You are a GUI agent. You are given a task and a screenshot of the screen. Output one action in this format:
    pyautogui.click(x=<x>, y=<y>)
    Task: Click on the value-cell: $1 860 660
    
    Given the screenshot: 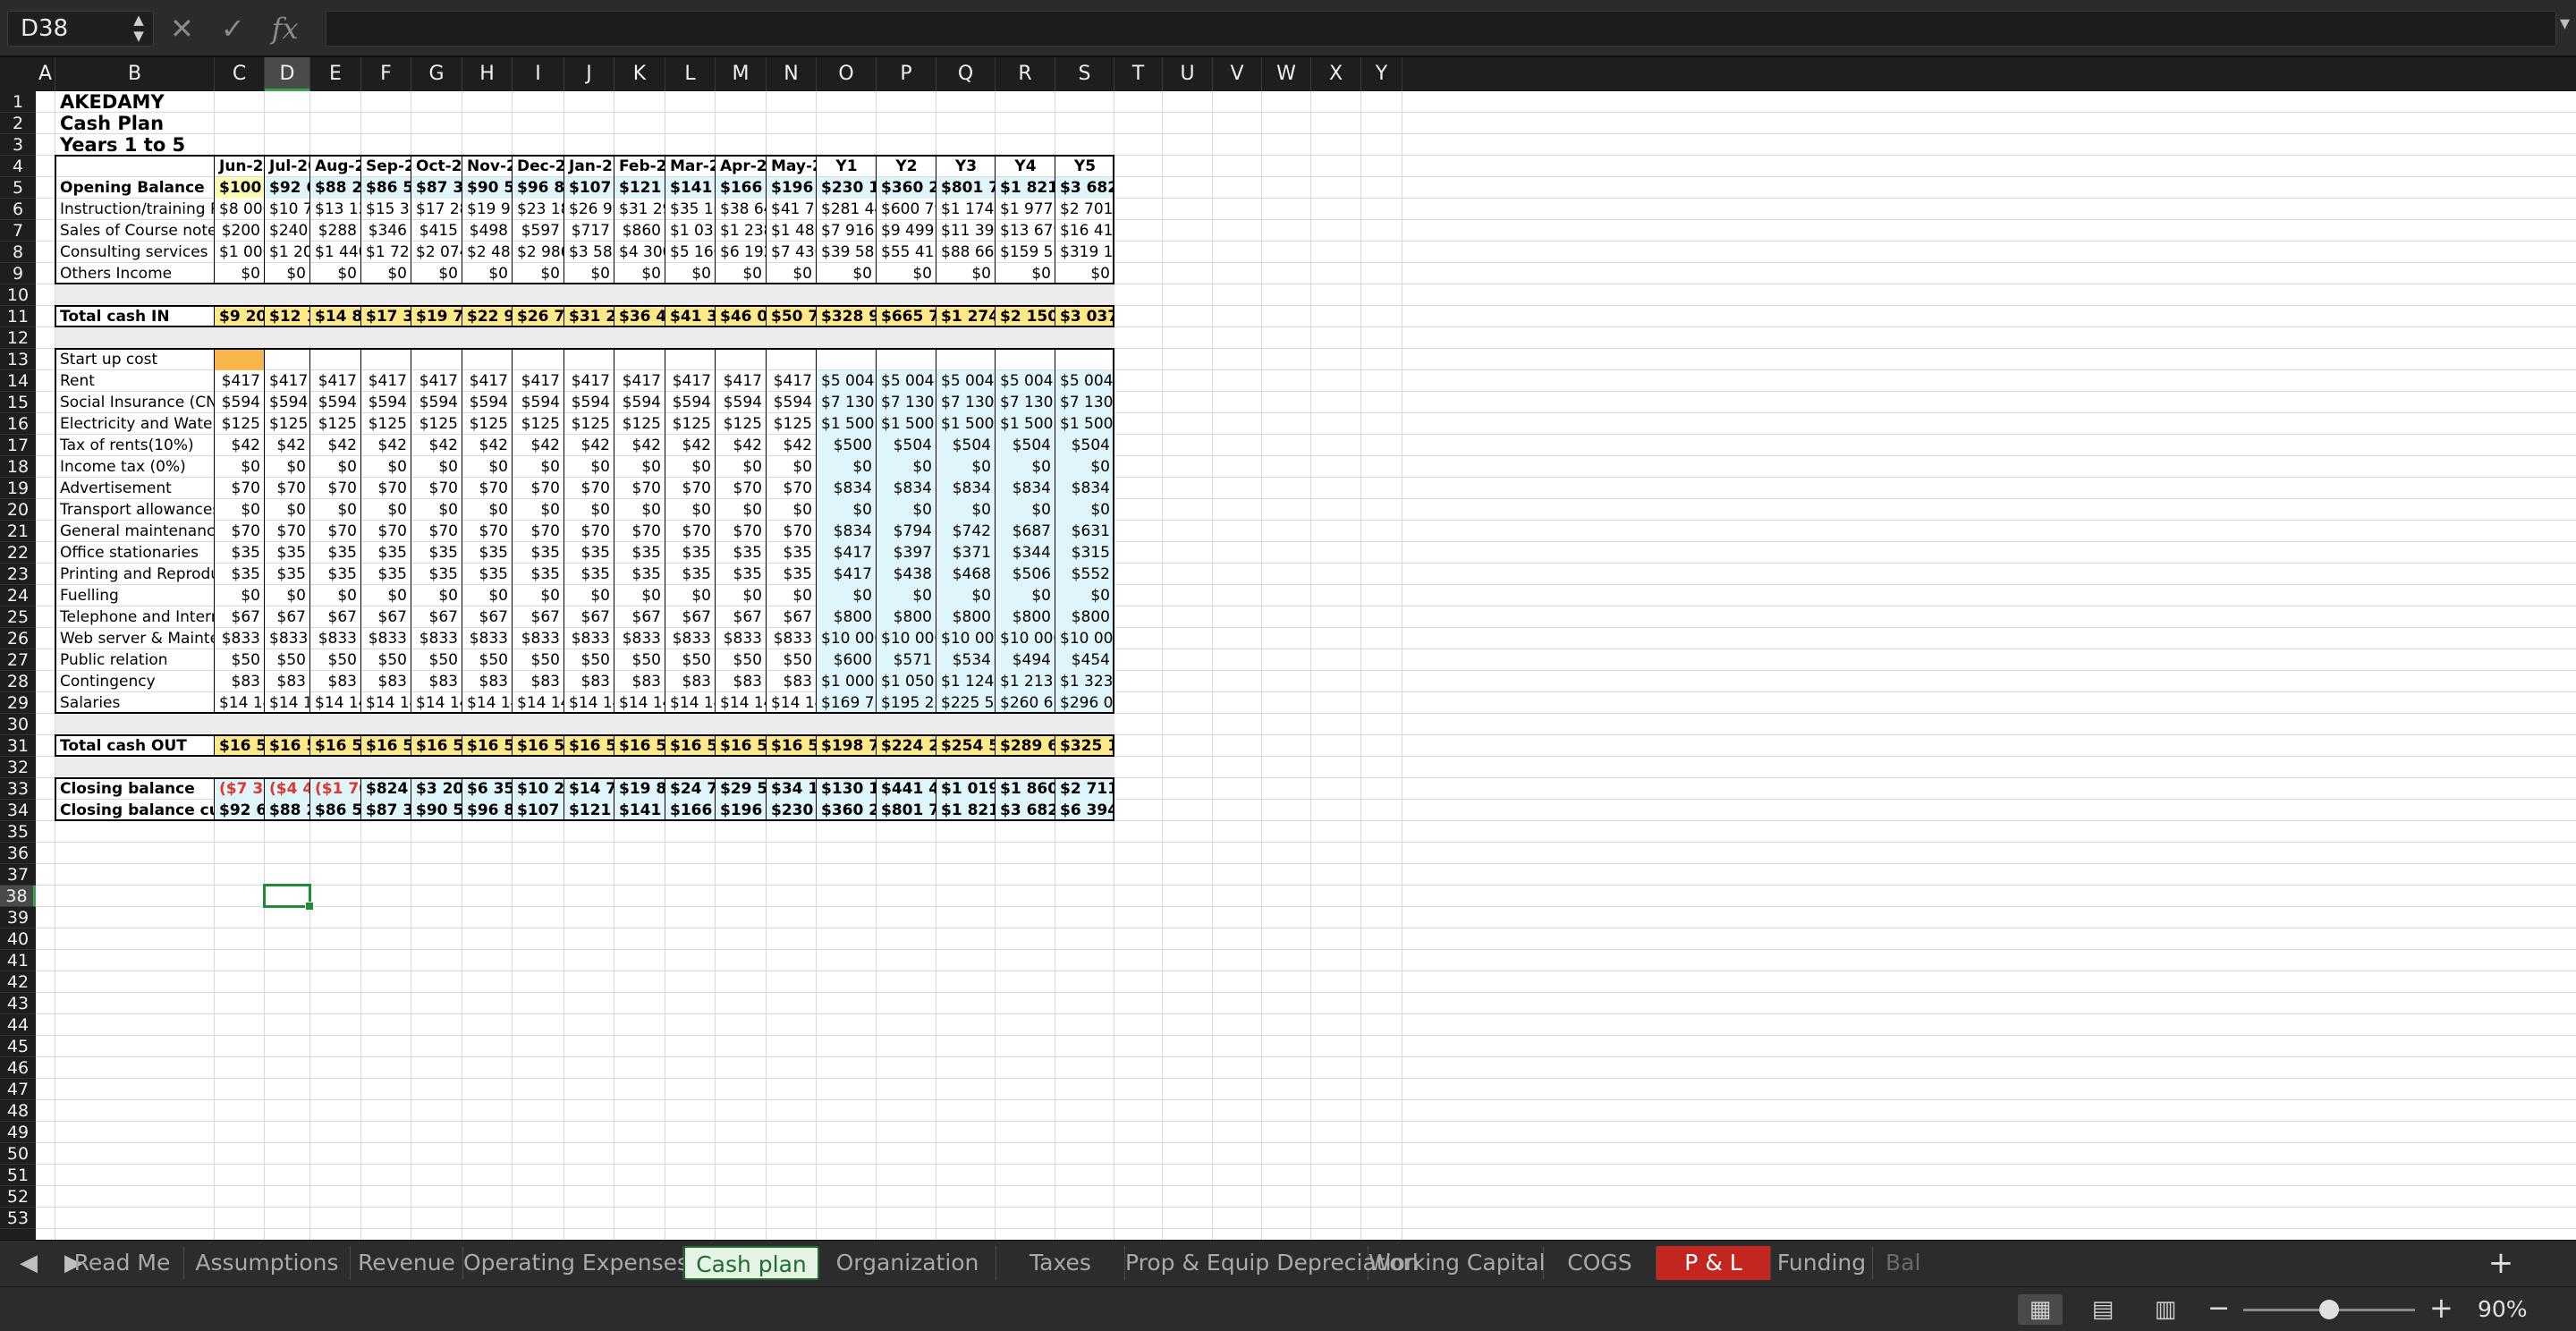 What is the action you would take?
    pyautogui.click(x=1025, y=789)
    